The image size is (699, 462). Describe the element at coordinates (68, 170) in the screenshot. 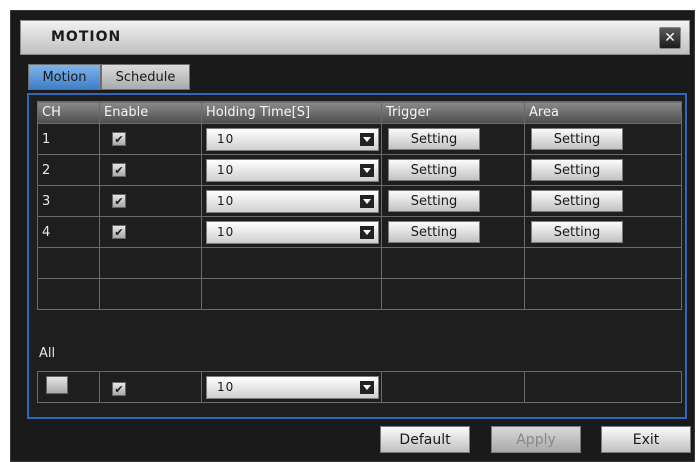

I see `ch-cell: 2` at that location.